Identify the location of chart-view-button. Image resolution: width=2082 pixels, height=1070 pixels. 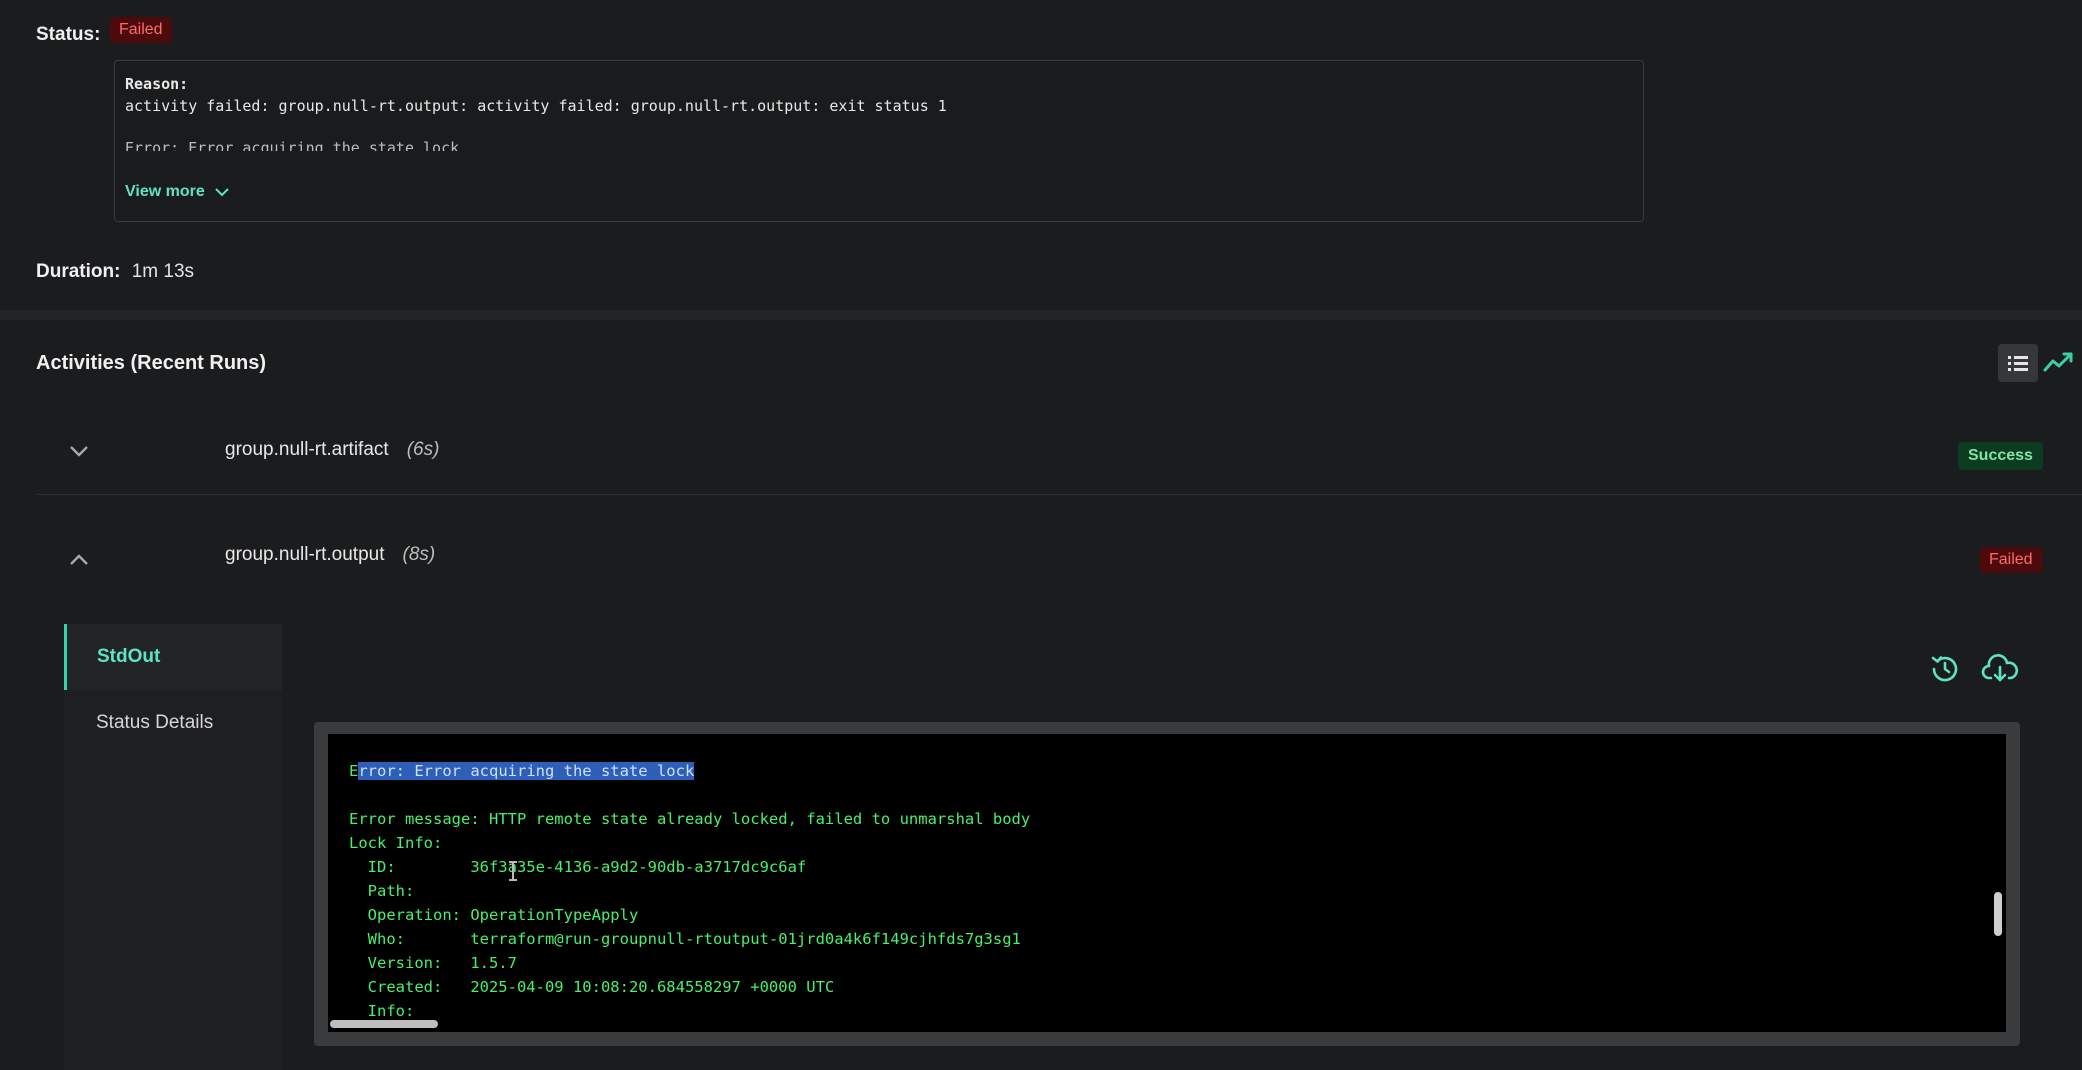
(2059, 365).